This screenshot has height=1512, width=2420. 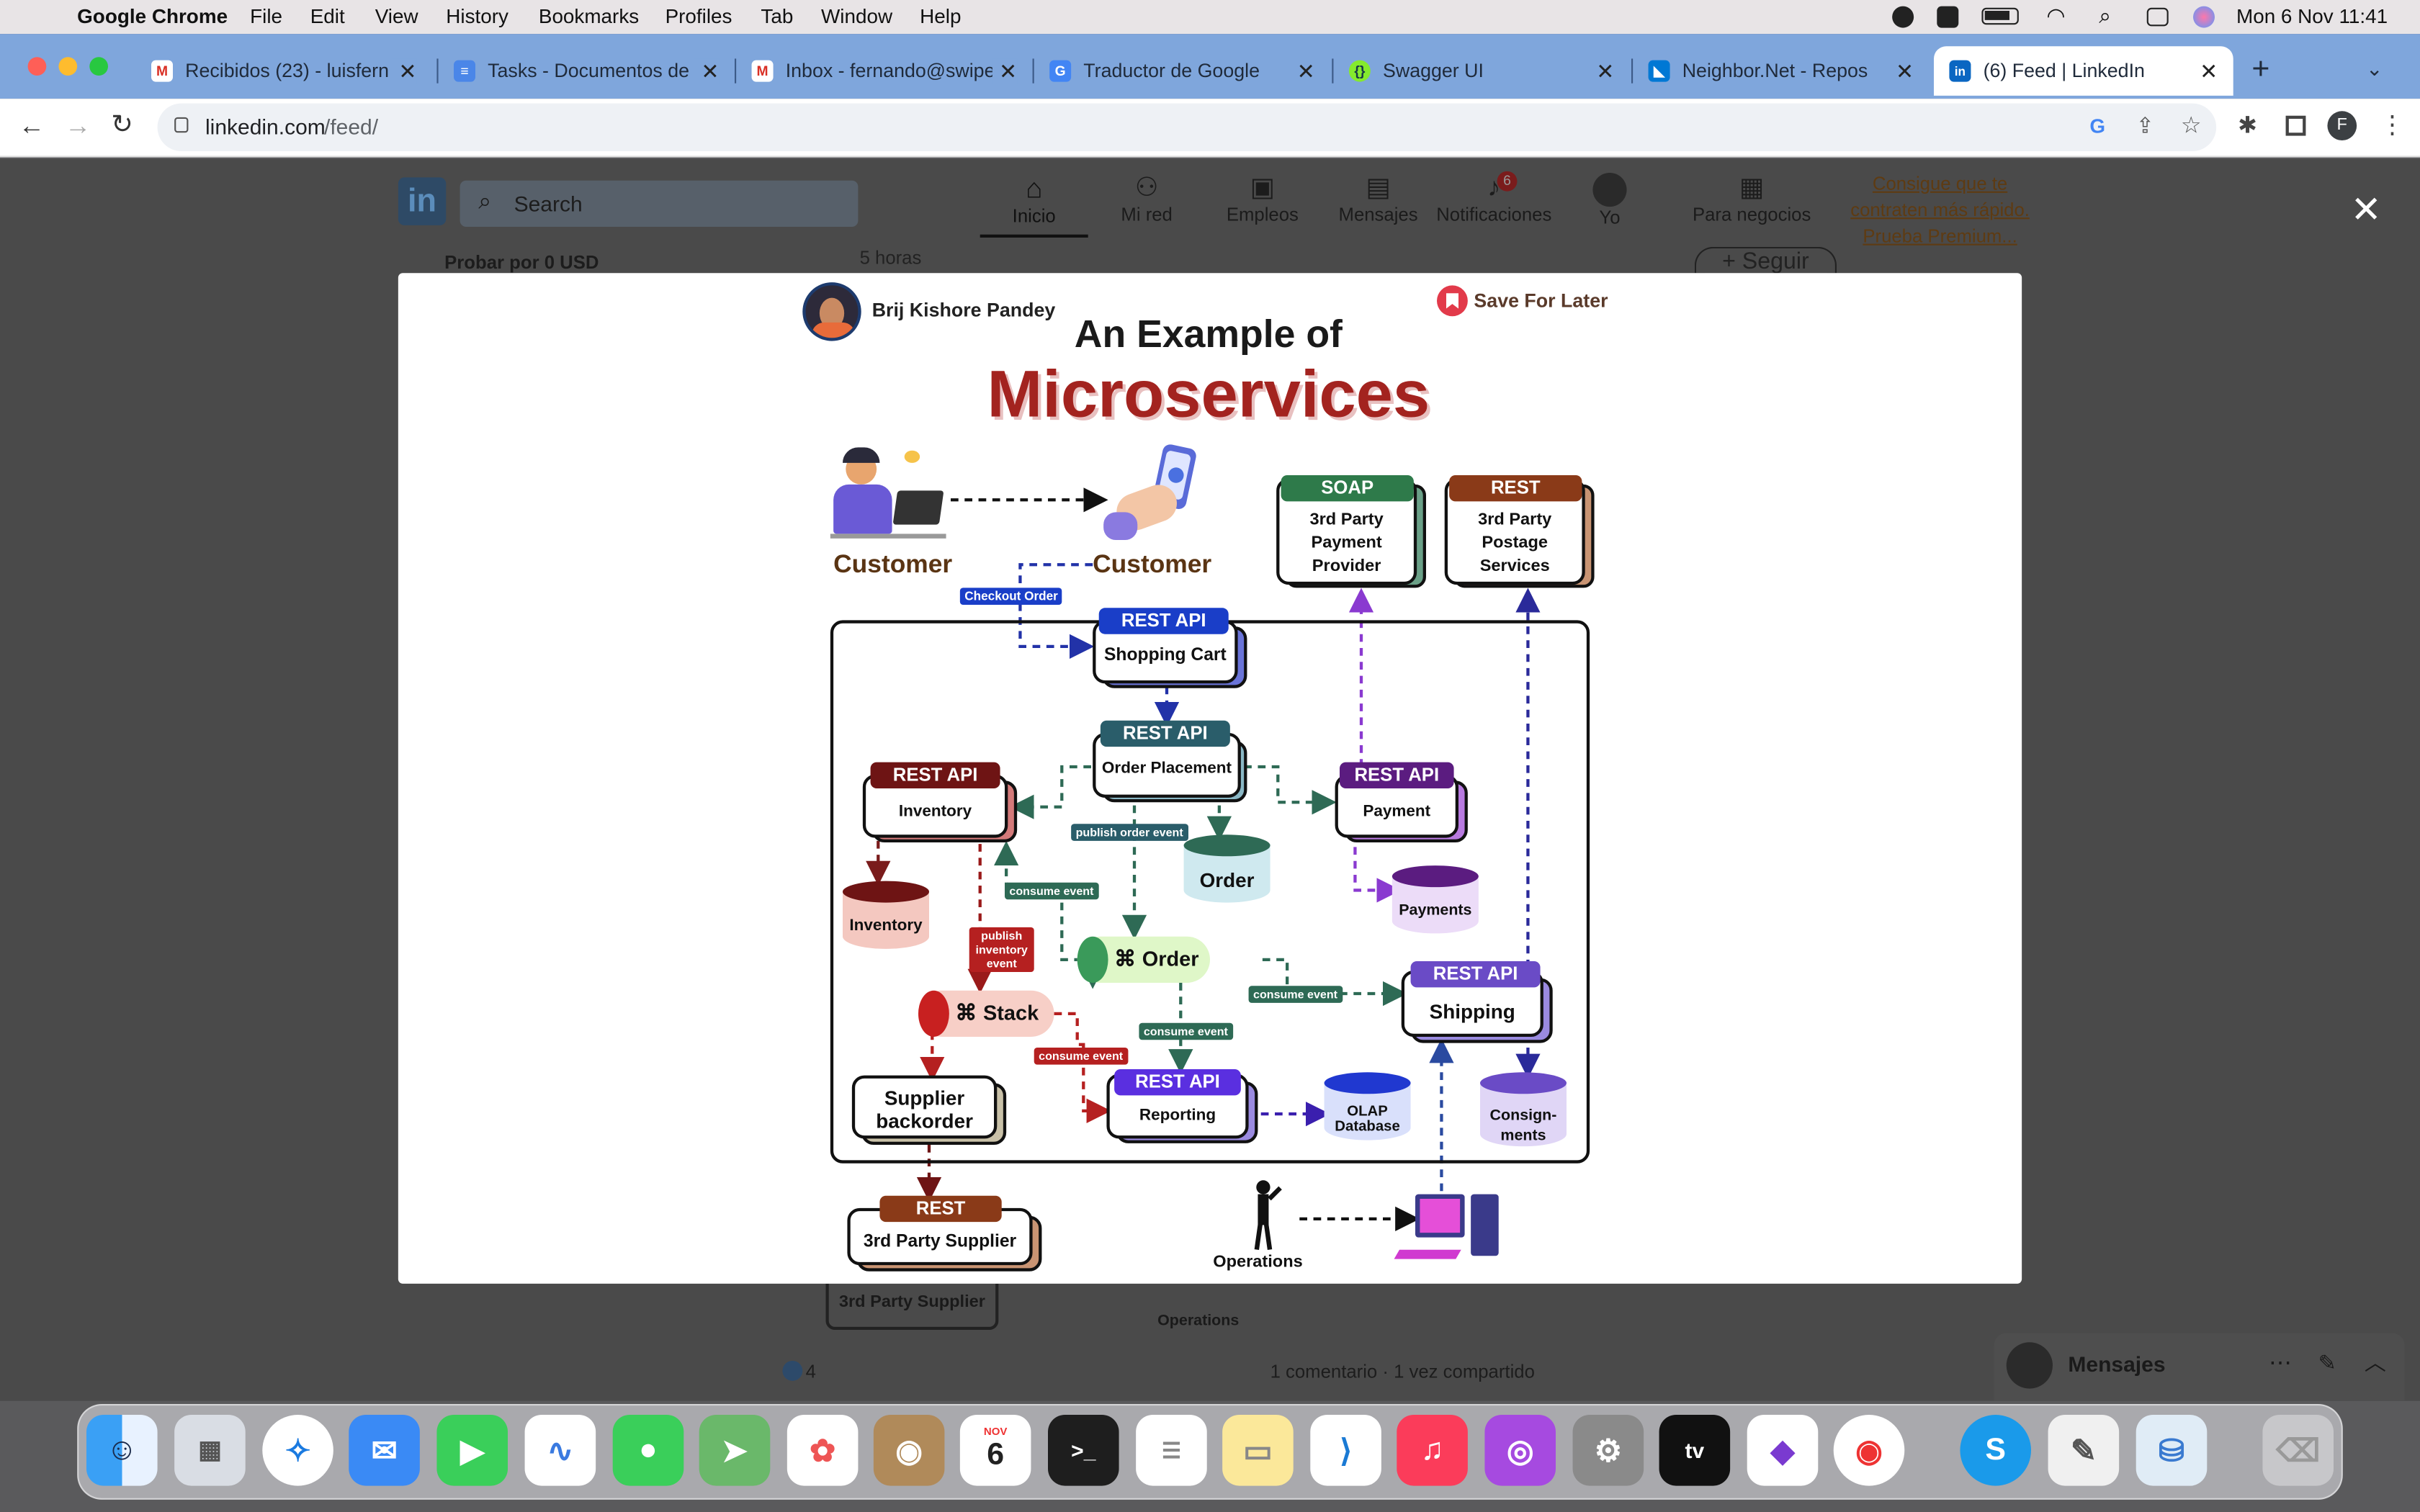 I want to click on reload-icon: ↻, so click(x=122, y=124).